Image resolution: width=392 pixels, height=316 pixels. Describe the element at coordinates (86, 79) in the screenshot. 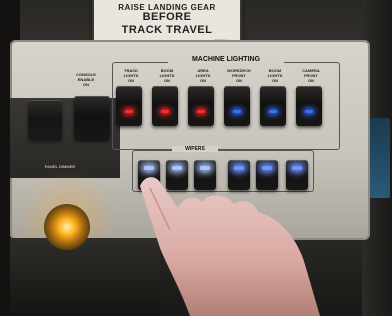

I see `console-enable-label: CONSOLE ENABLE ON` at that location.